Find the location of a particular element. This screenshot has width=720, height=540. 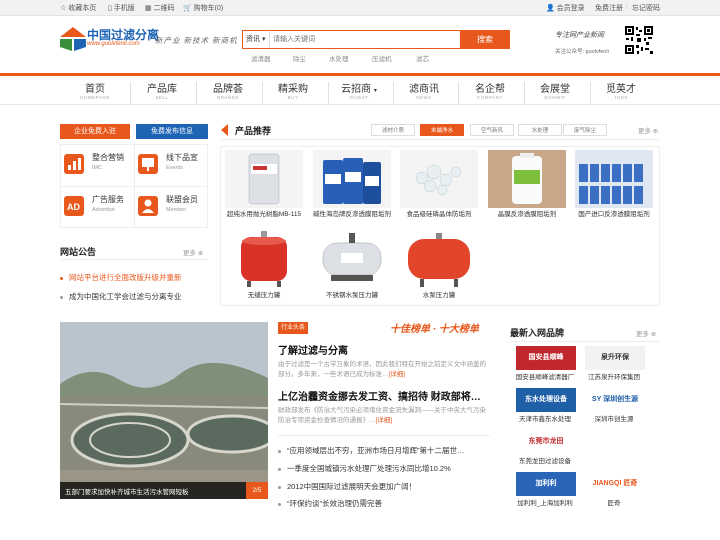

ad-icon: AD is located at coordinates (74, 206).